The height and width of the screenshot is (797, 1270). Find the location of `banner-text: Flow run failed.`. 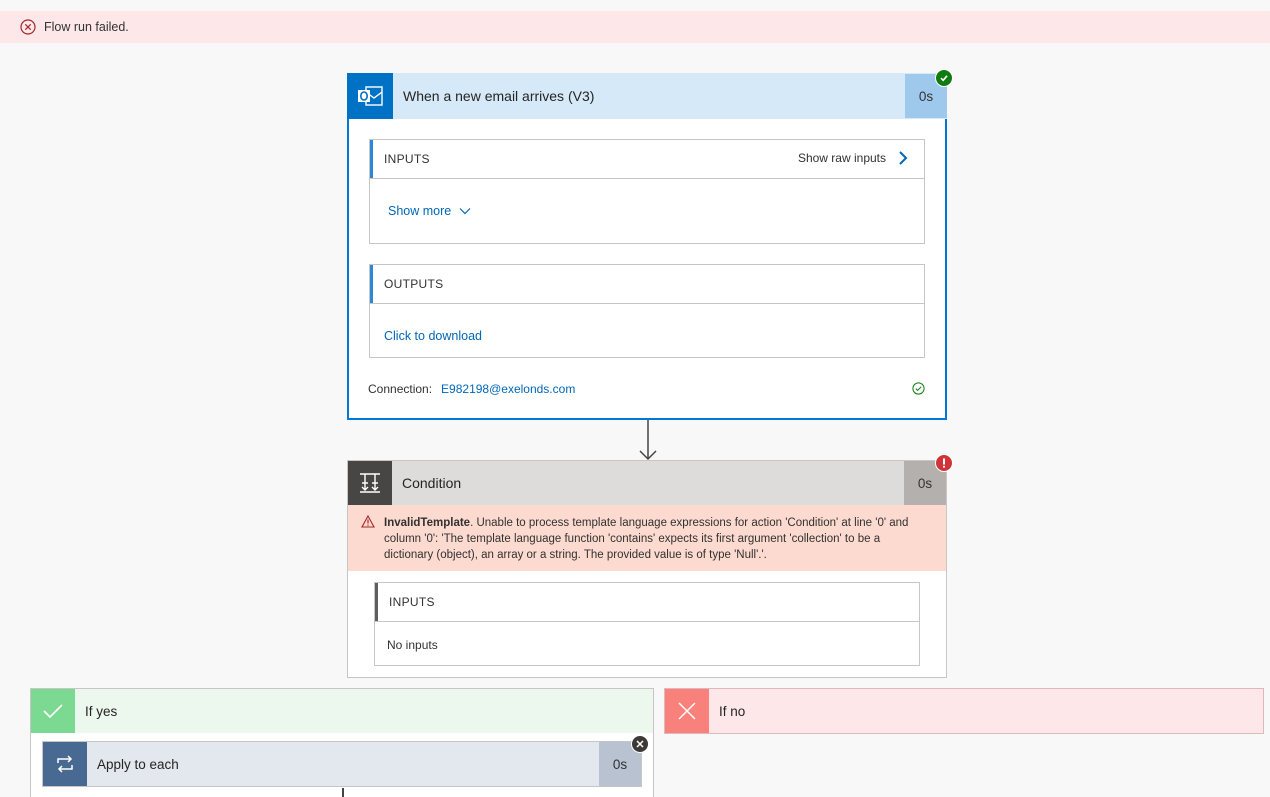

banner-text: Flow run failed. is located at coordinates (86, 27).